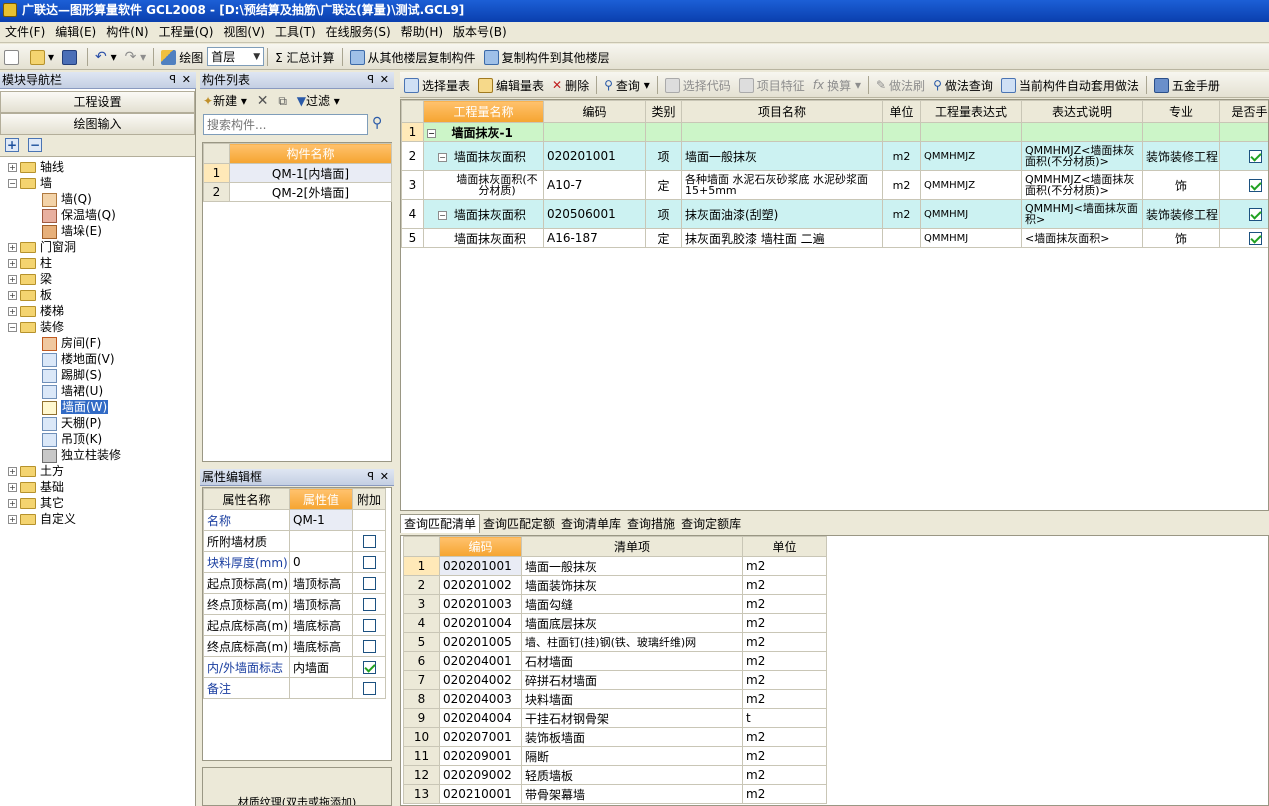 The height and width of the screenshot is (806, 1269). What do you see at coordinates (30, 295) in the screenshot?
I see `tree-item-slab: + 板` at bounding box center [30, 295].